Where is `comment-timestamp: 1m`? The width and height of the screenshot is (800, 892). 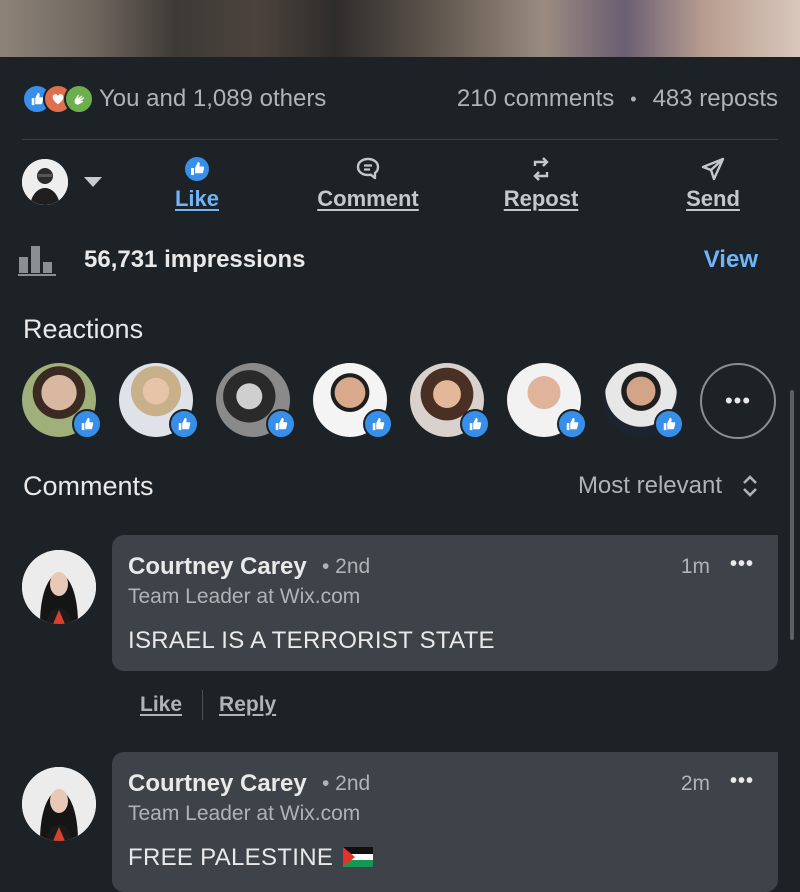
comment-timestamp: 1m is located at coordinates (695, 566).